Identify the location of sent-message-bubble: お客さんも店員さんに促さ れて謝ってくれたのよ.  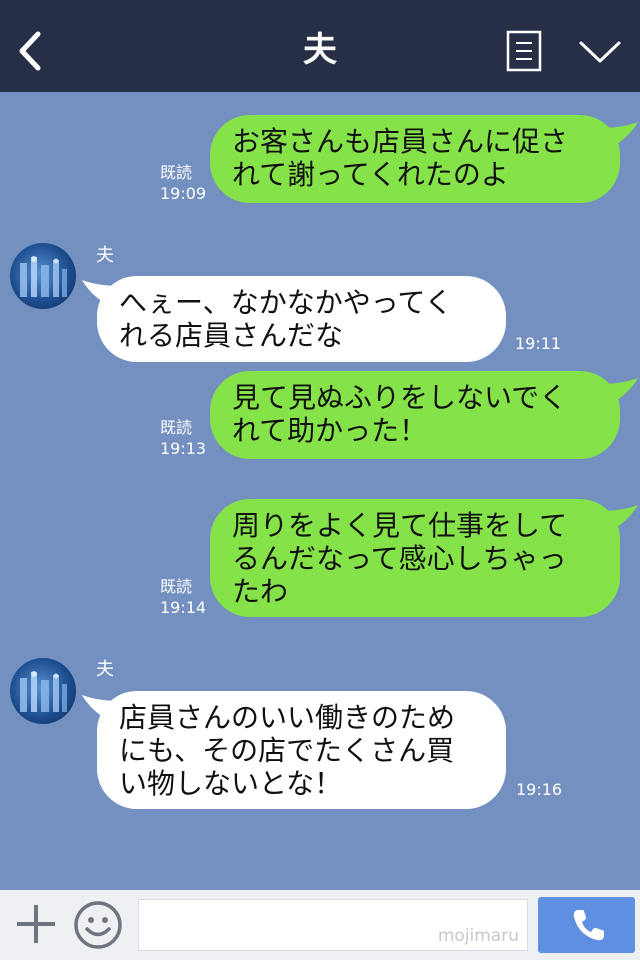
(415, 159).